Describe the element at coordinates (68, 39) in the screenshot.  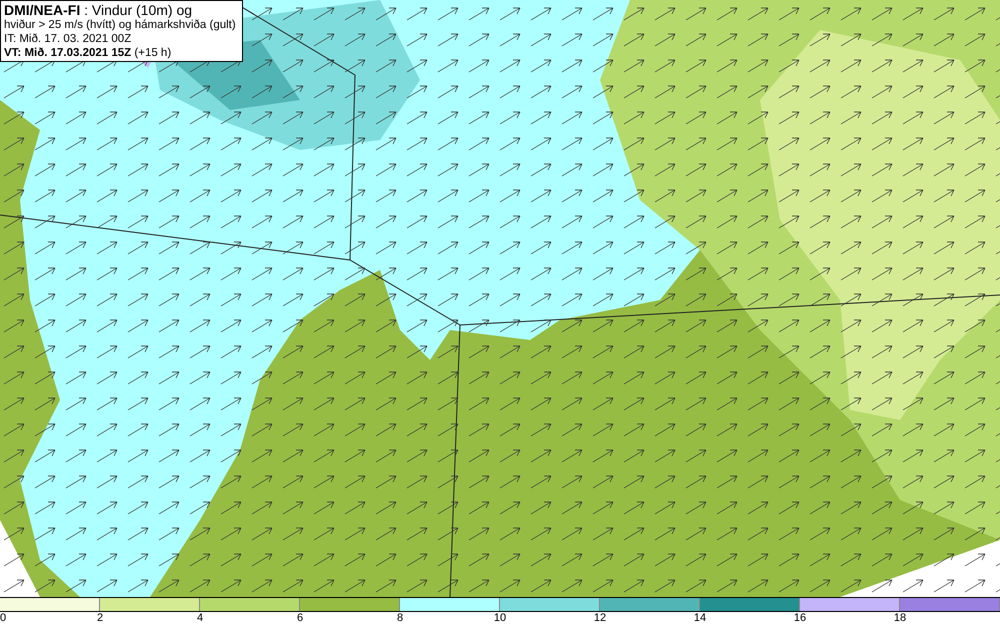
I see `title-line: IT: Mið. 17. 03. 2021 00Z` at that location.